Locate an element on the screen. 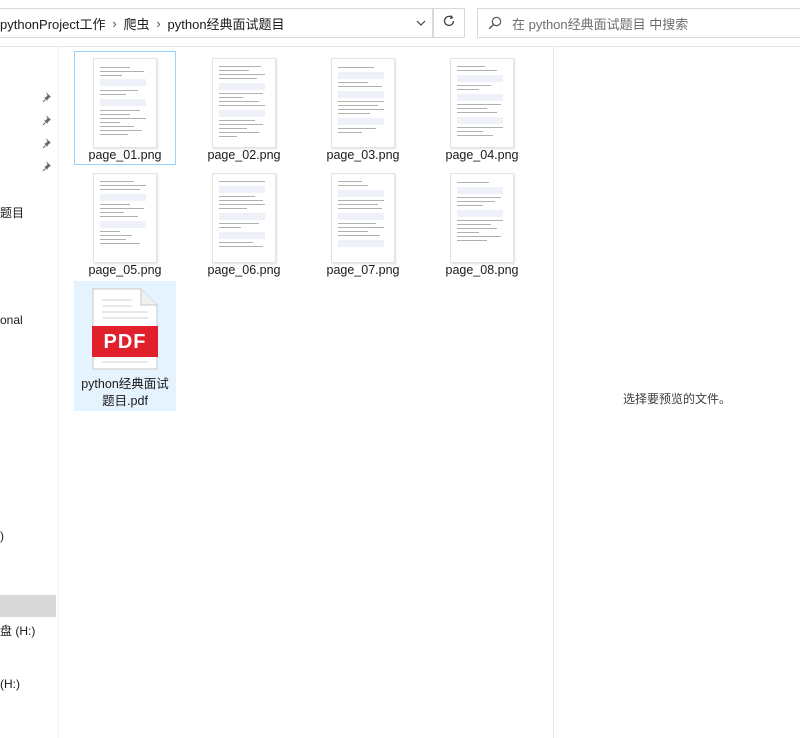 The height and width of the screenshot is (738, 800). file-item-page-05: page_05.png is located at coordinates (125, 223).